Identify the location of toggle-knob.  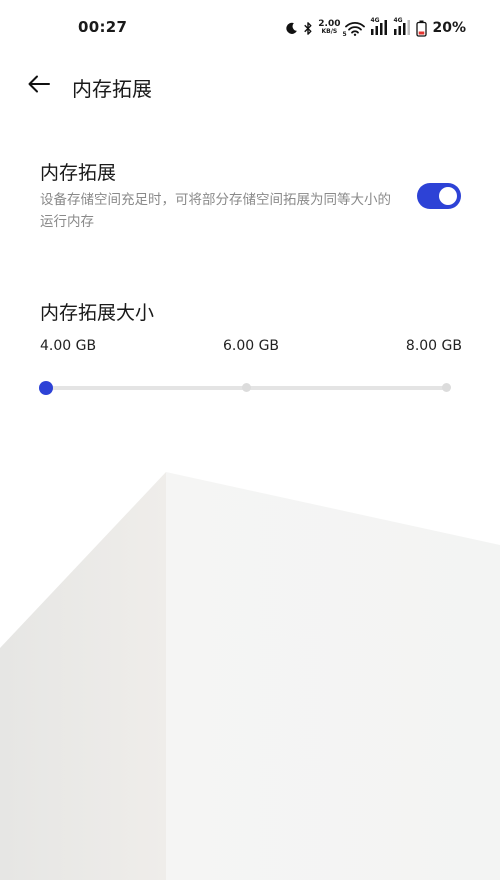
(448, 196).